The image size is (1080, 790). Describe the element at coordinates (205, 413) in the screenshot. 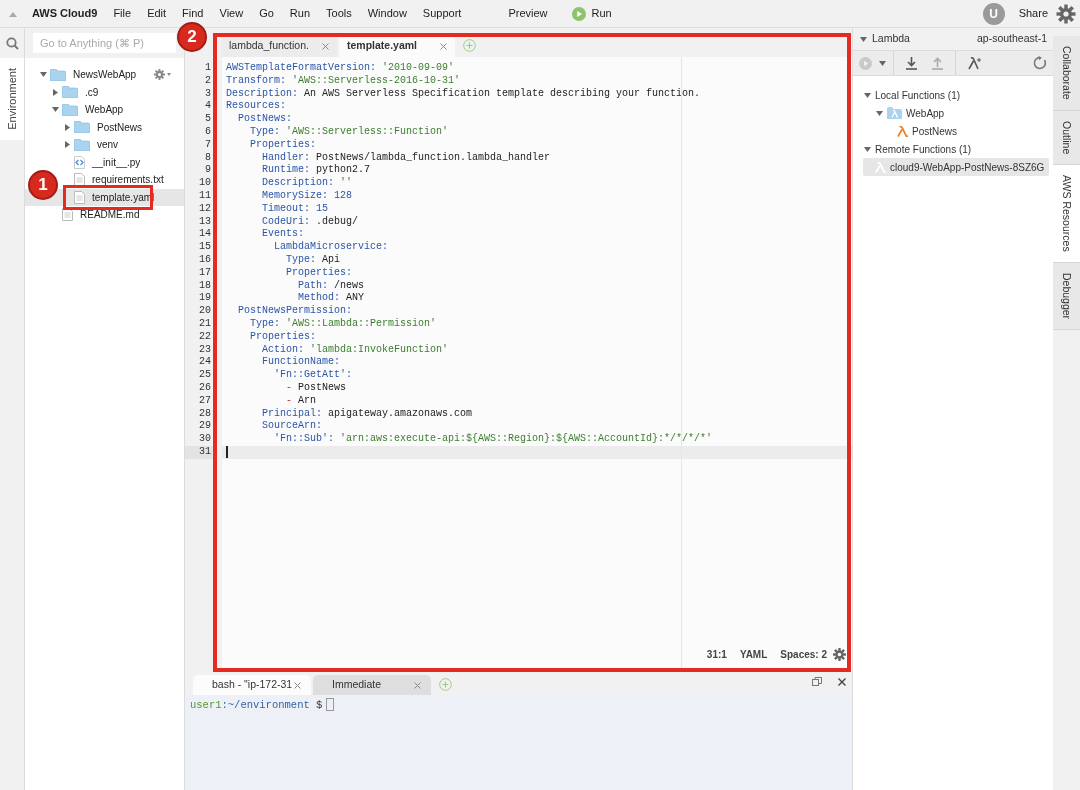

I see `line-number: 28` at that location.